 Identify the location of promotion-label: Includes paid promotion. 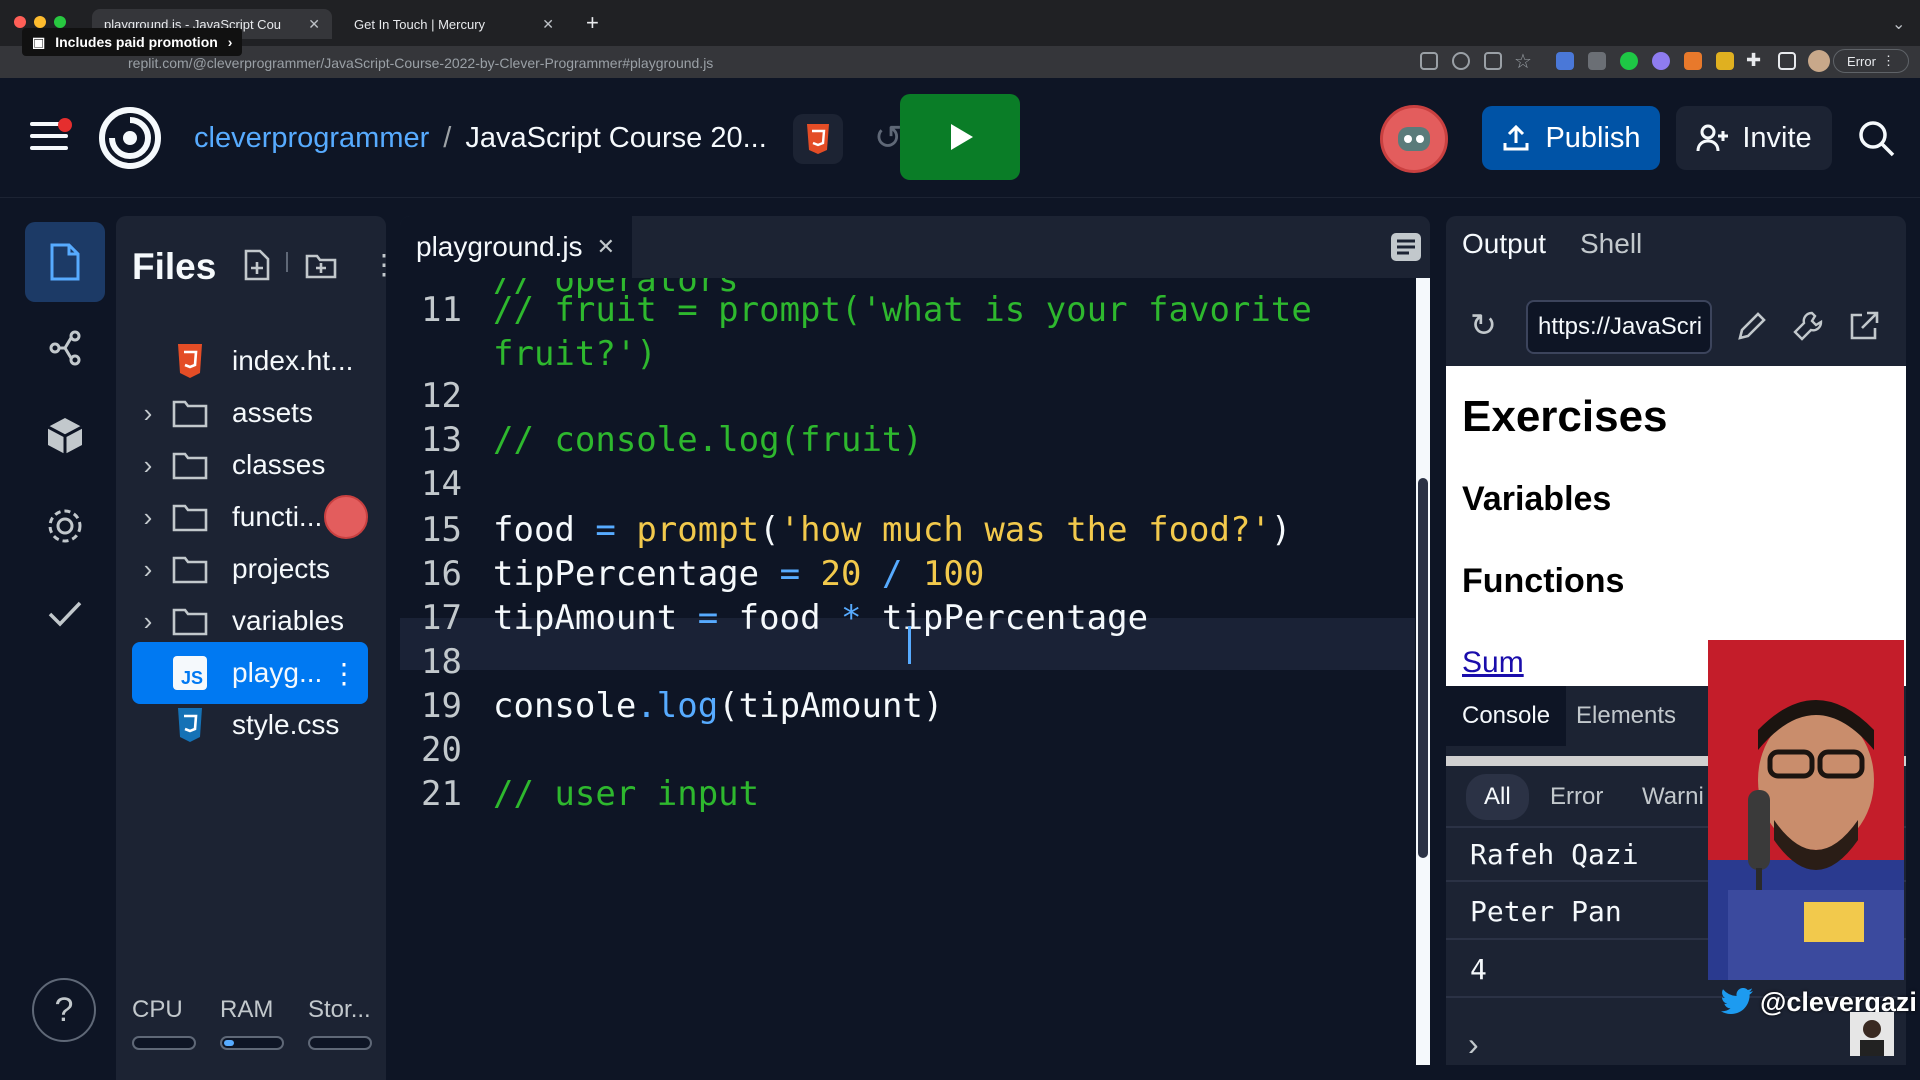
(136, 42).